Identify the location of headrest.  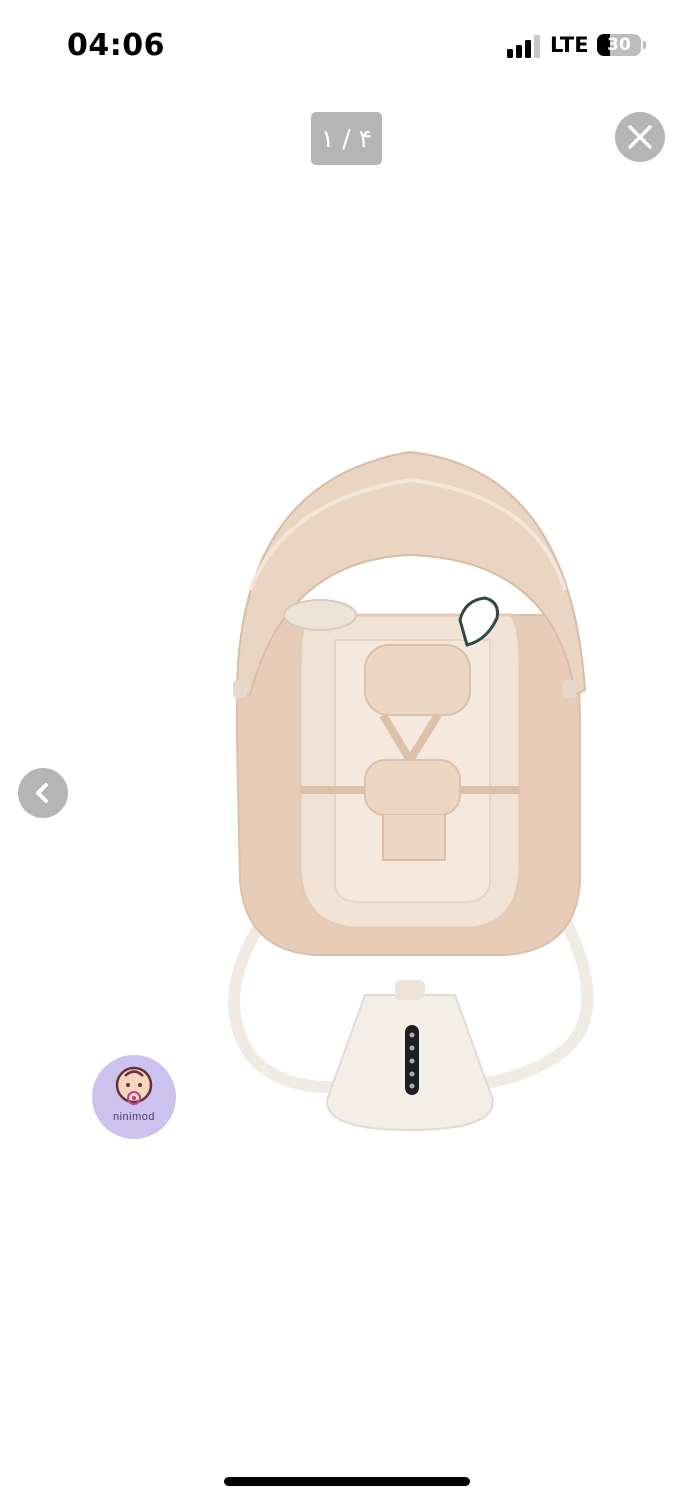
(417, 680).